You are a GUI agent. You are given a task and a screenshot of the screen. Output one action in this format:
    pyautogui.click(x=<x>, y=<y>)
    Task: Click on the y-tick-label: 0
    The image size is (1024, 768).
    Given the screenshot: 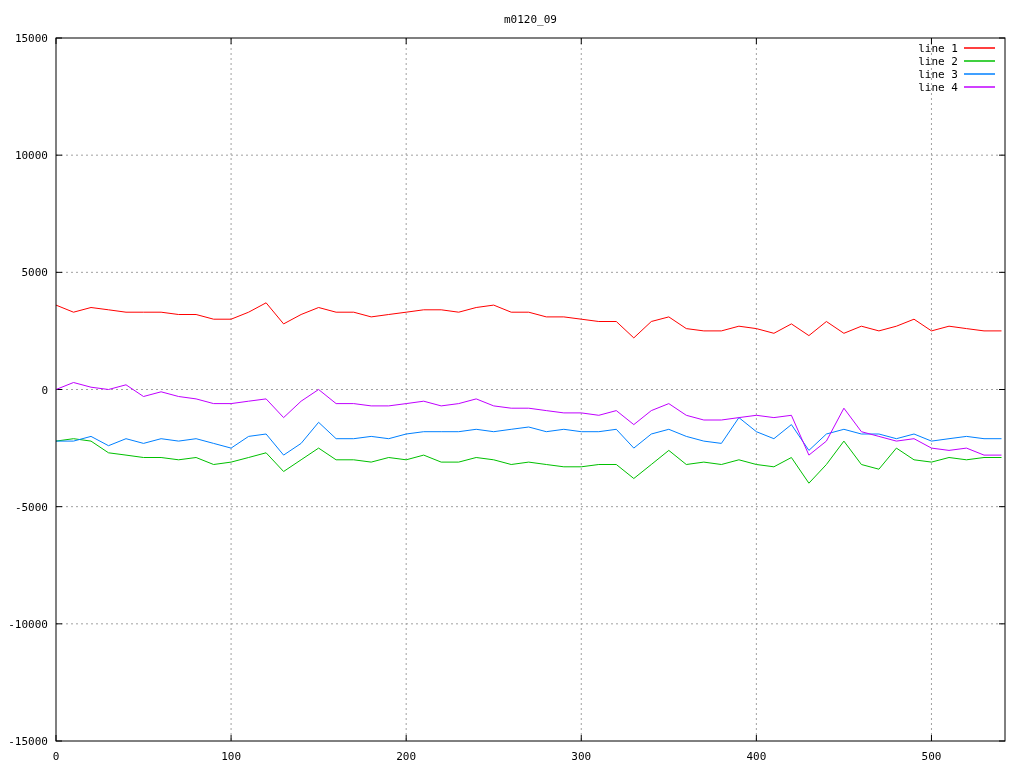 What is the action you would take?
    pyautogui.click(x=44, y=390)
    